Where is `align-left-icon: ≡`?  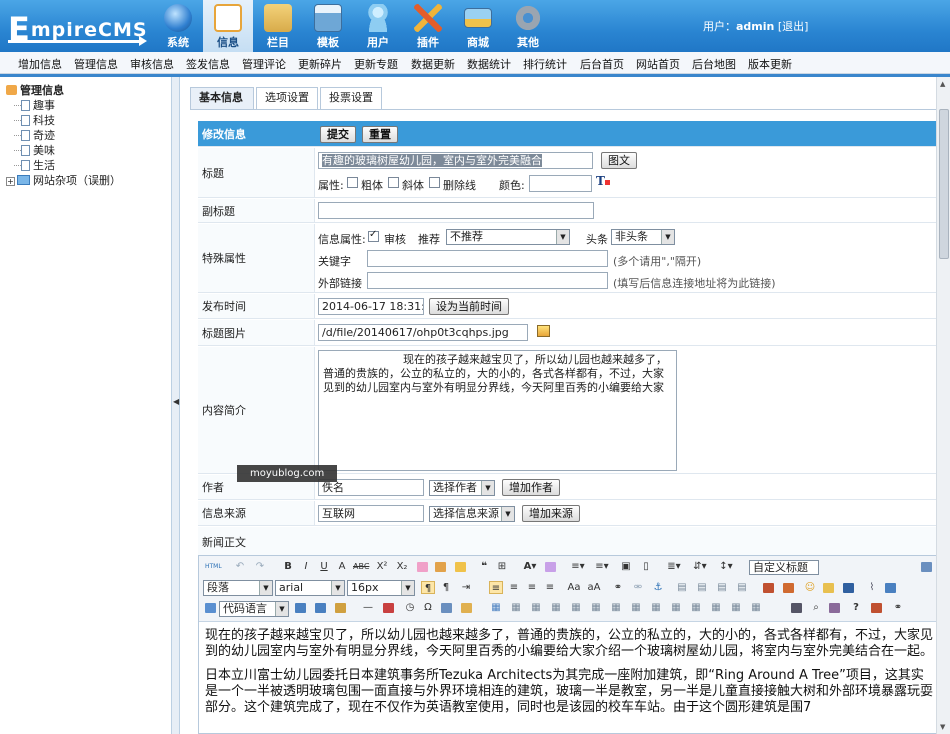 align-left-icon: ≡ is located at coordinates (496, 587).